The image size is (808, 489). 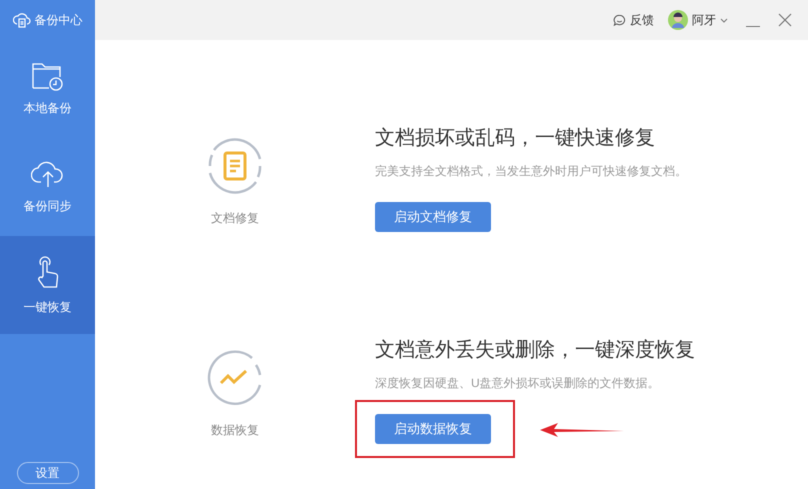 What do you see at coordinates (58, 20) in the screenshot?
I see `app-title: 备份中心` at bounding box center [58, 20].